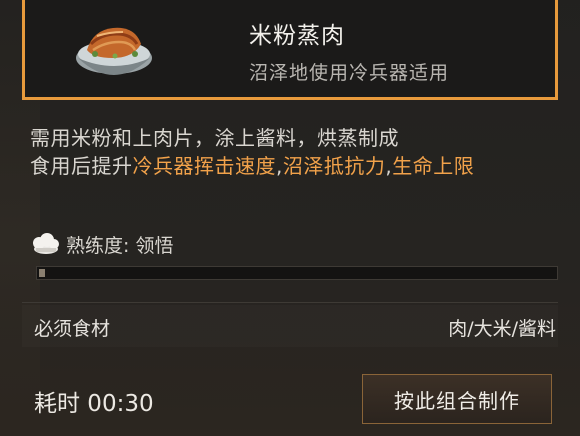 The width and height of the screenshot is (580, 436). What do you see at coordinates (204, 166) in the screenshot?
I see `buff-melee-swing-speed: 冷兵器挥击速度` at bounding box center [204, 166].